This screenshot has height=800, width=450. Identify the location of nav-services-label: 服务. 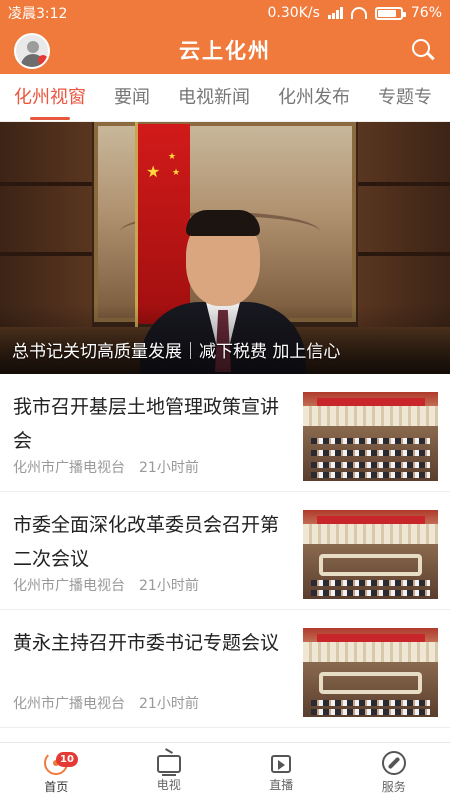
(393, 787).